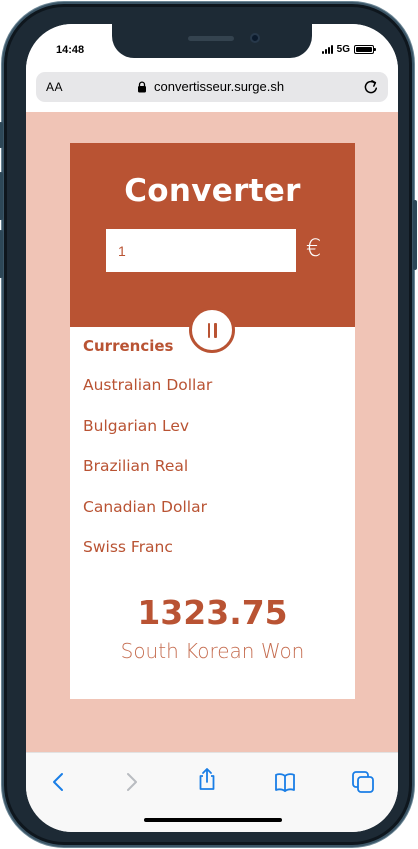 The height and width of the screenshot is (849, 418). I want to click on battery-icon, so click(365, 49).